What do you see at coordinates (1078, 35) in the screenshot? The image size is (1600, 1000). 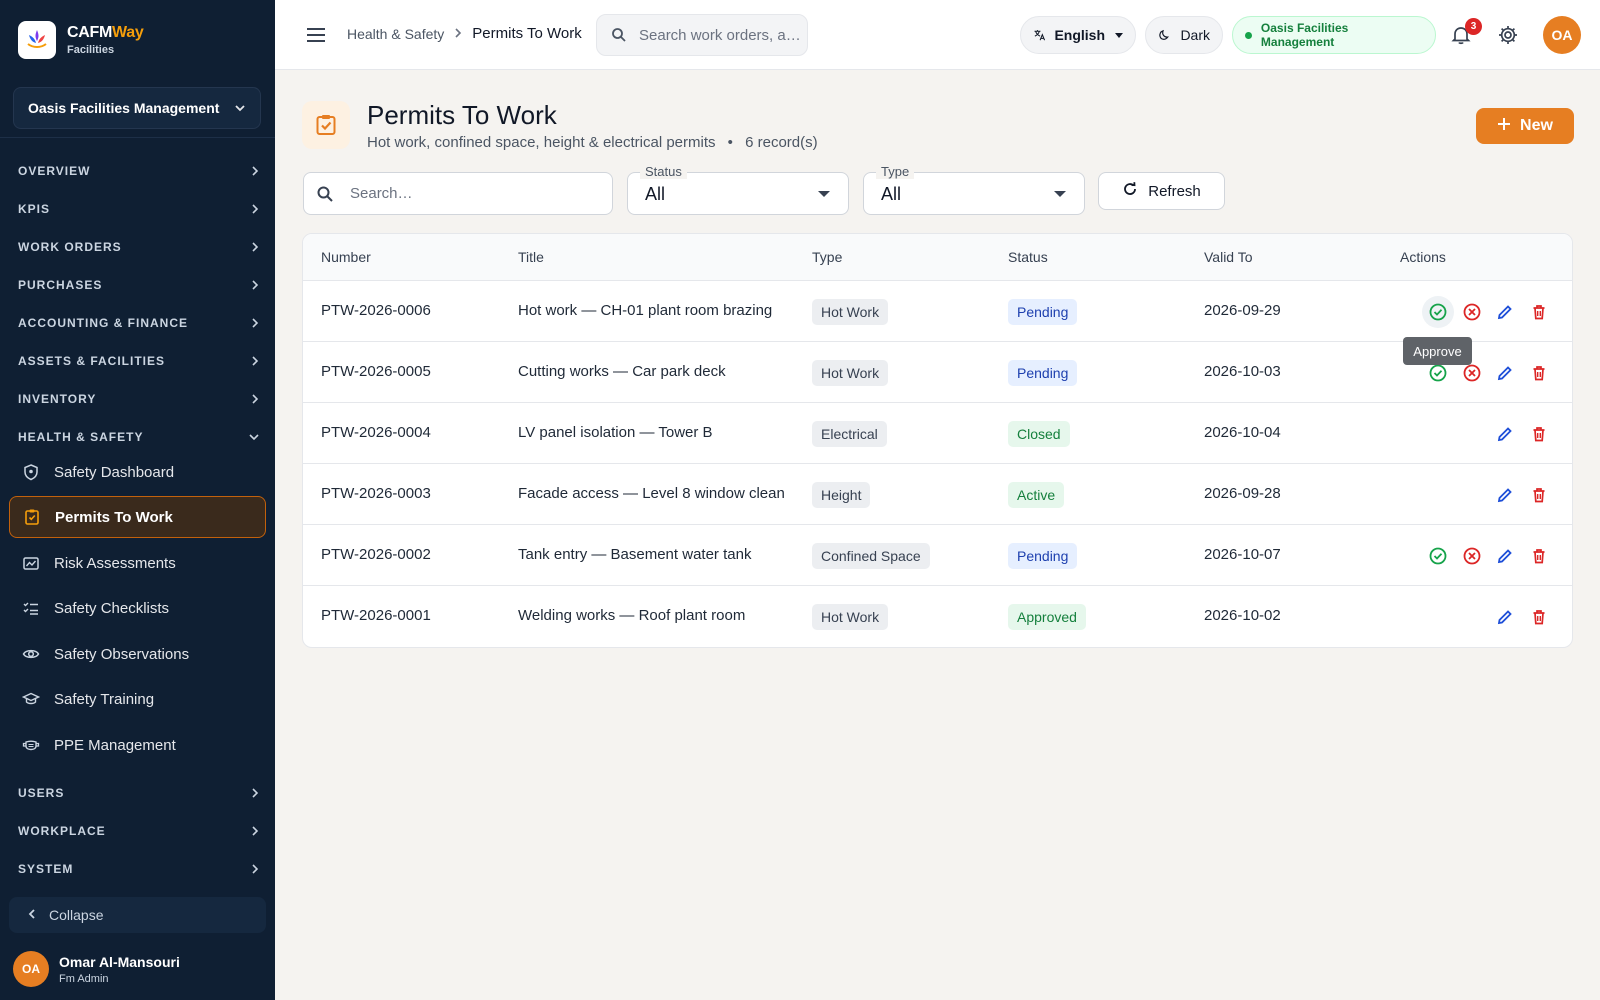 I see `language-selector: English` at bounding box center [1078, 35].